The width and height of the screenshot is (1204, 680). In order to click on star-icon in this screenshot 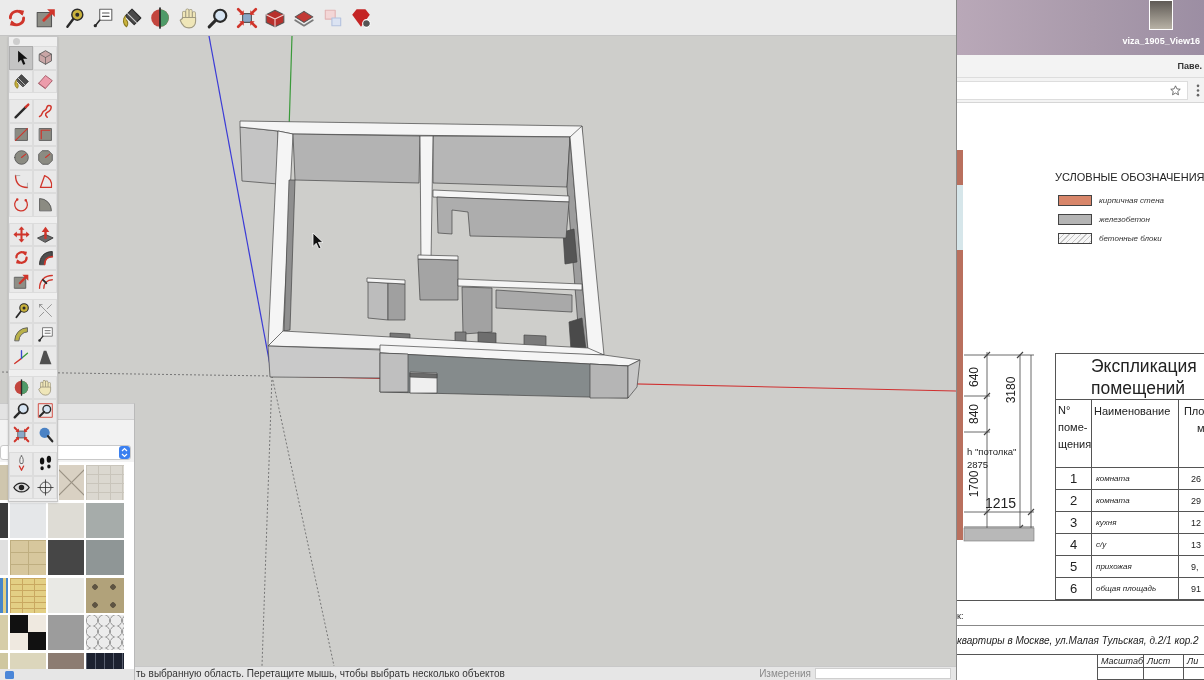, I will do `click(1175, 90)`.